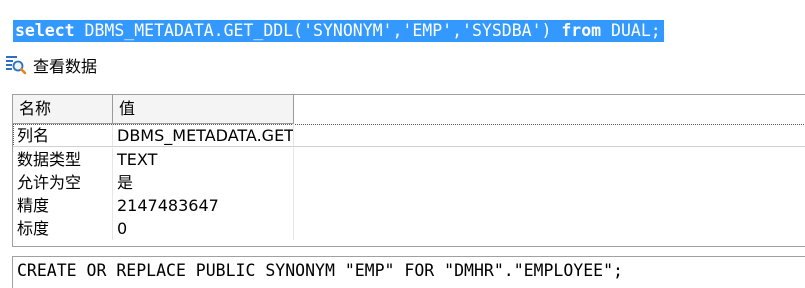  I want to click on sql-keyword-select: select, so click(45, 30).